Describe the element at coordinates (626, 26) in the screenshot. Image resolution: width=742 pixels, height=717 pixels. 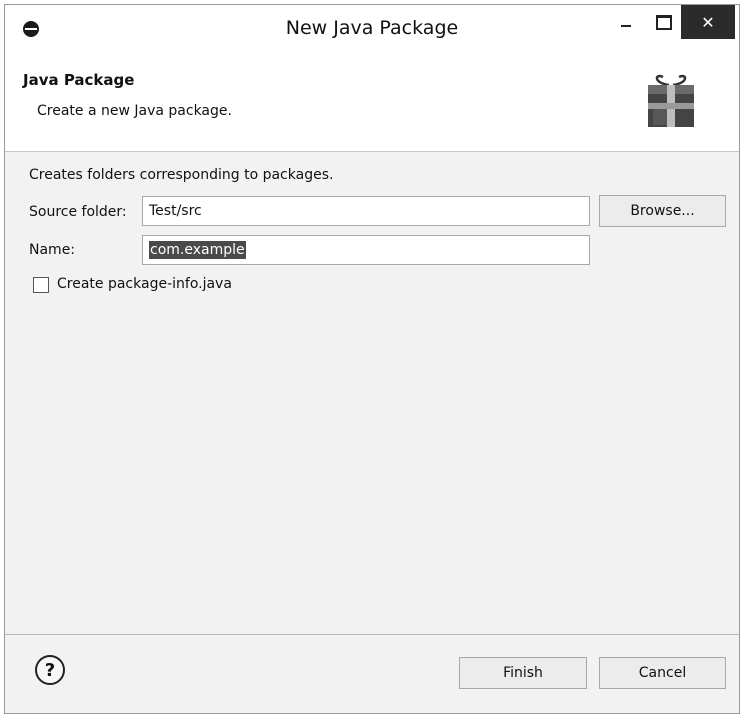
I see `minimize-icon` at that location.